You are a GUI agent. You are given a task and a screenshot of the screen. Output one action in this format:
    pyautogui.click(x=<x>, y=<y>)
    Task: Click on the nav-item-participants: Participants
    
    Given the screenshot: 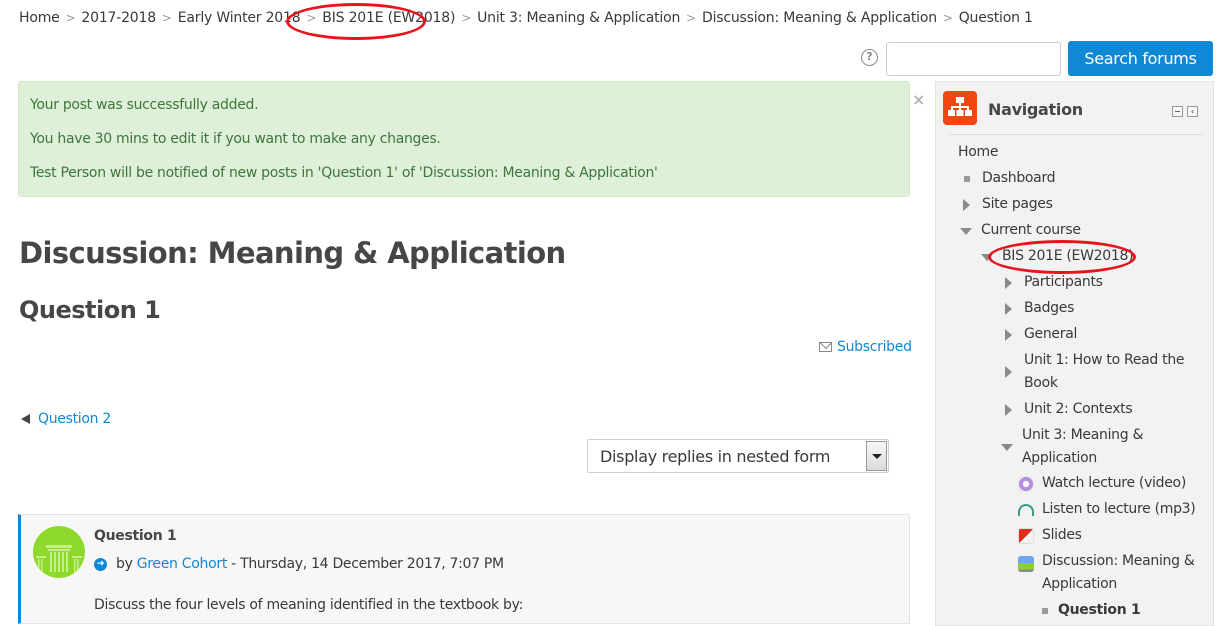 What is the action you would take?
    pyautogui.click(x=1053, y=282)
    